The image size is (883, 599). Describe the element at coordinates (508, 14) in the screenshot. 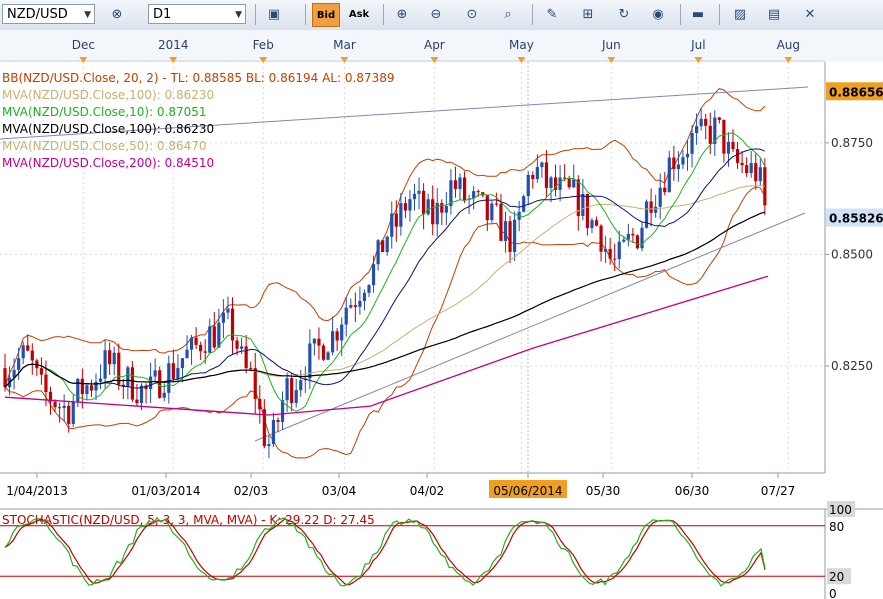

I see `cursor-icon: ⌕` at that location.